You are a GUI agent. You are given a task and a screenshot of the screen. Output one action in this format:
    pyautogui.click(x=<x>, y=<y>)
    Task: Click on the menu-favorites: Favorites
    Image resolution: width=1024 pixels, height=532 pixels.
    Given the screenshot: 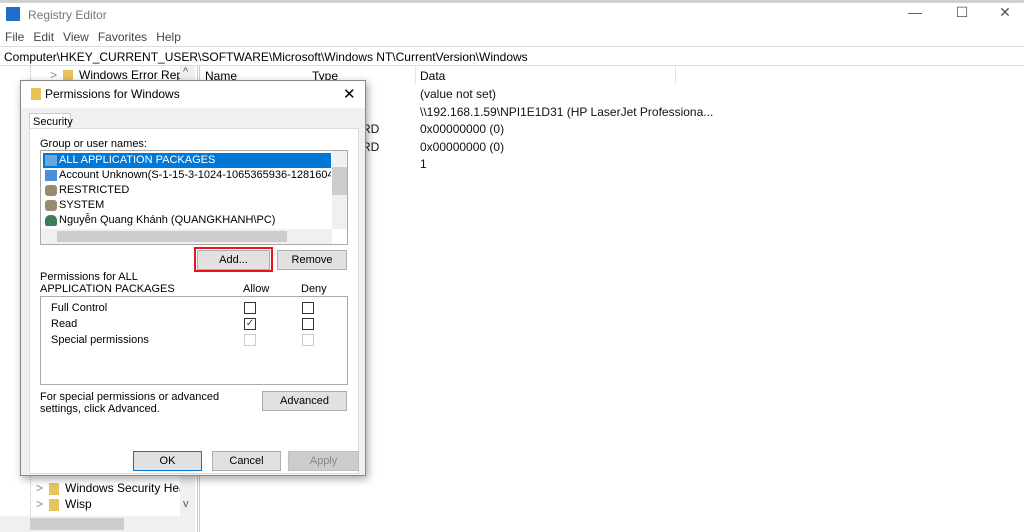 What is the action you would take?
    pyautogui.click(x=122, y=37)
    